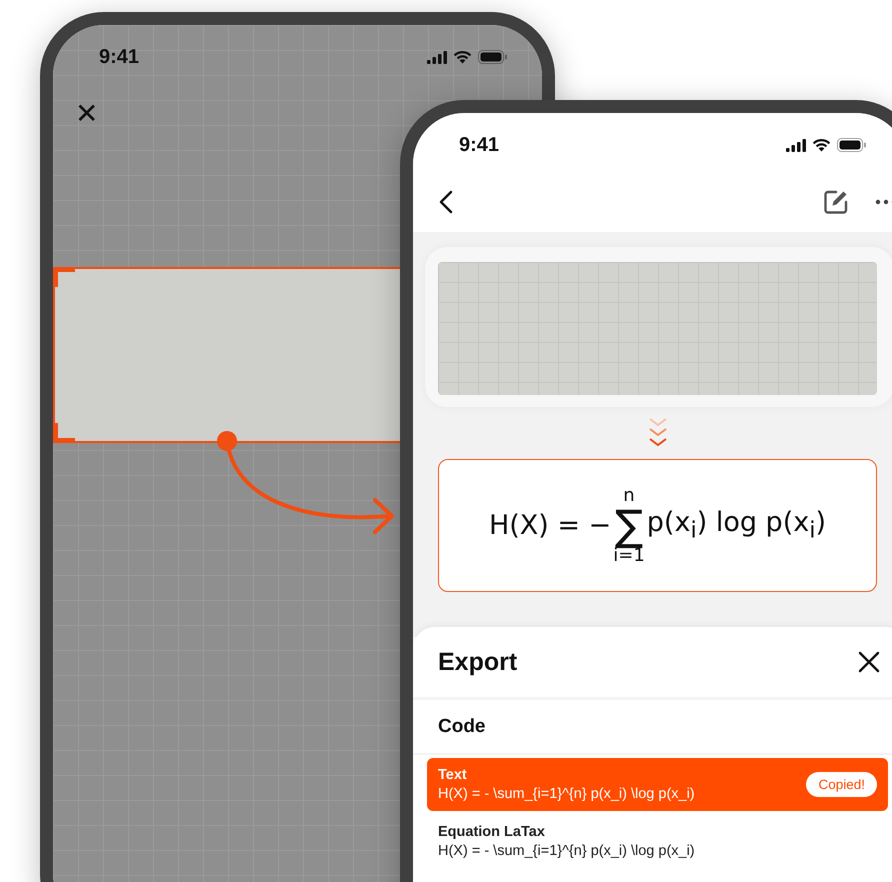 The image size is (892, 882). I want to click on option-title: Equation LaTax, so click(492, 832).